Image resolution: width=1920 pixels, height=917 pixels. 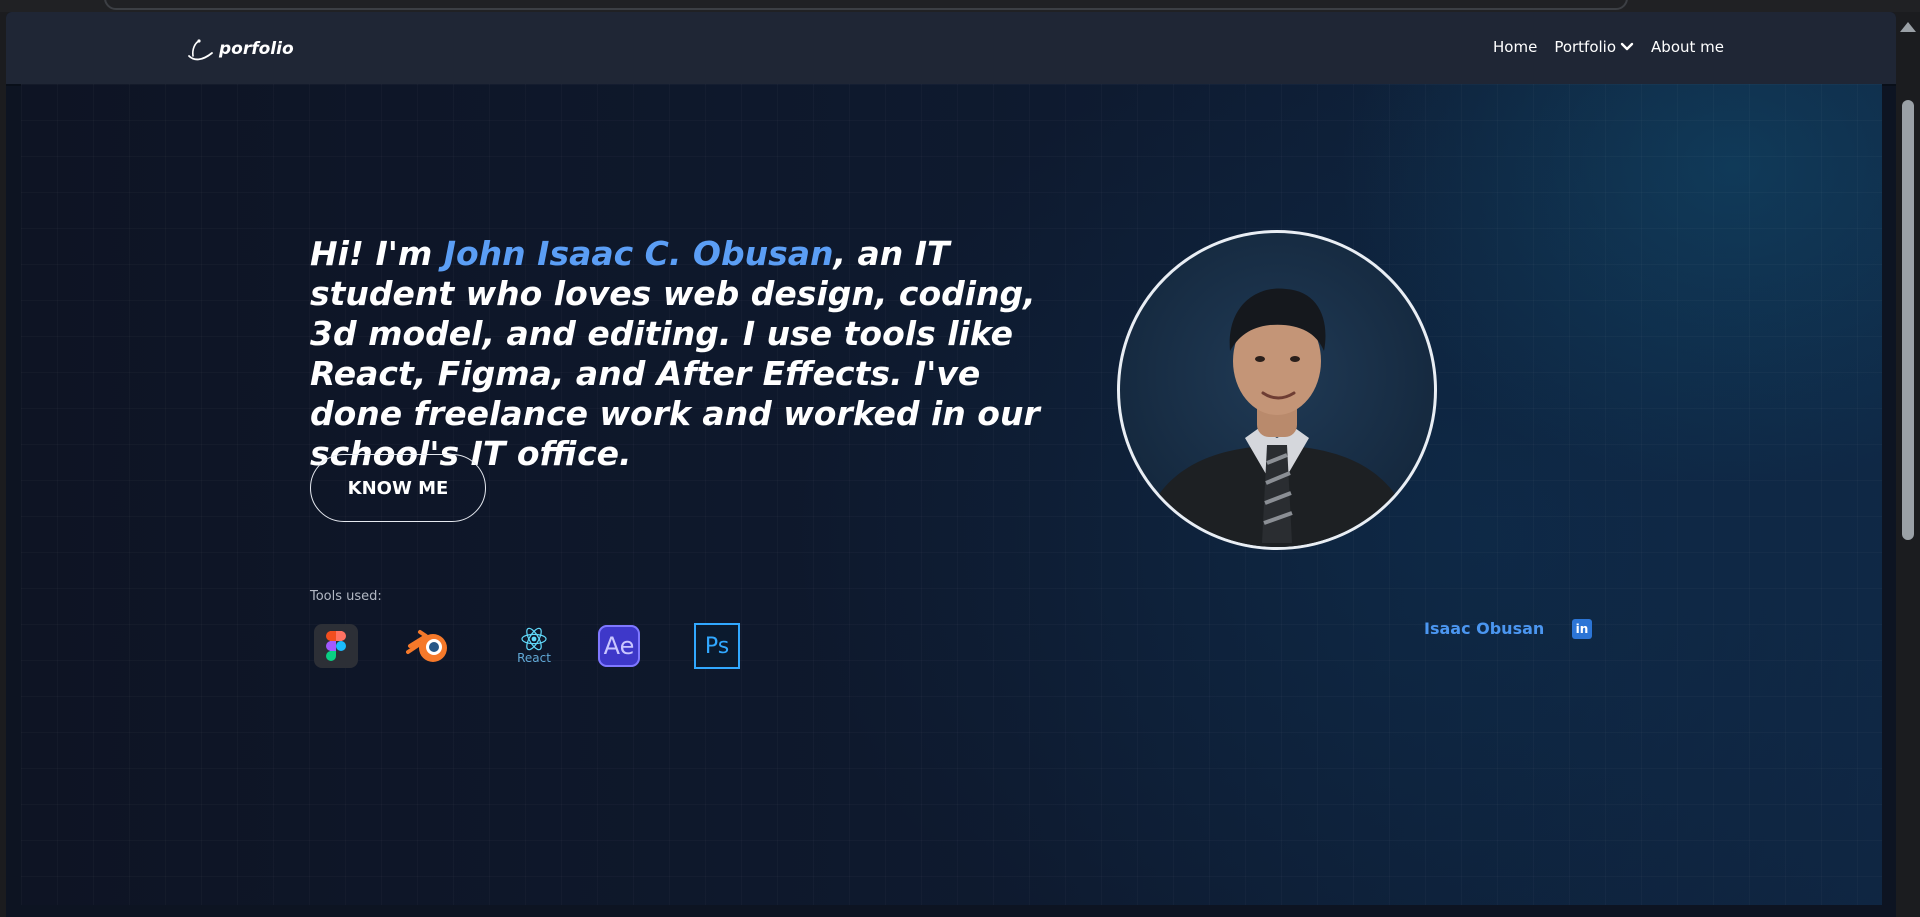 I want to click on know-me-label: KNOW ME, so click(x=398, y=488).